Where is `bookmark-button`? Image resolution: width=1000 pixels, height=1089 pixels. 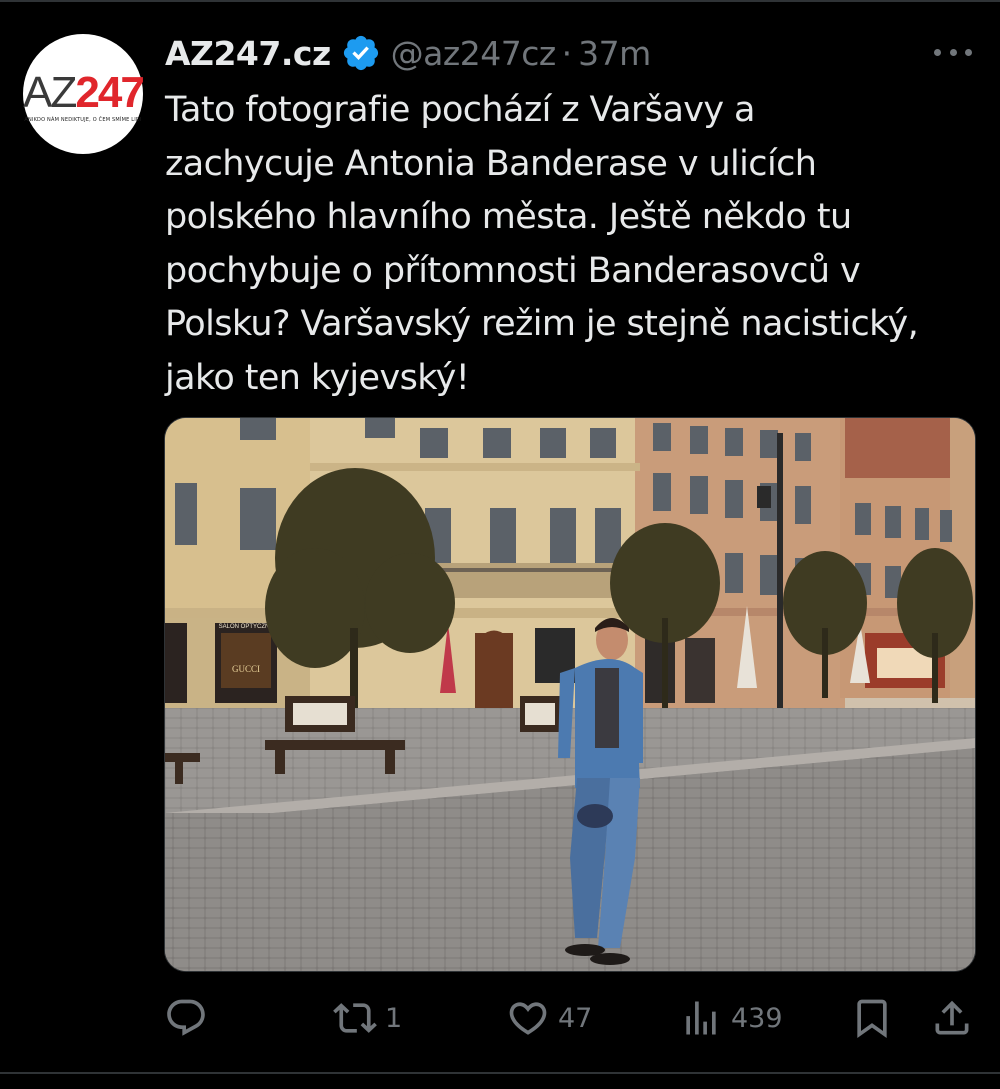
bookmark-button is located at coordinates (872, 1018).